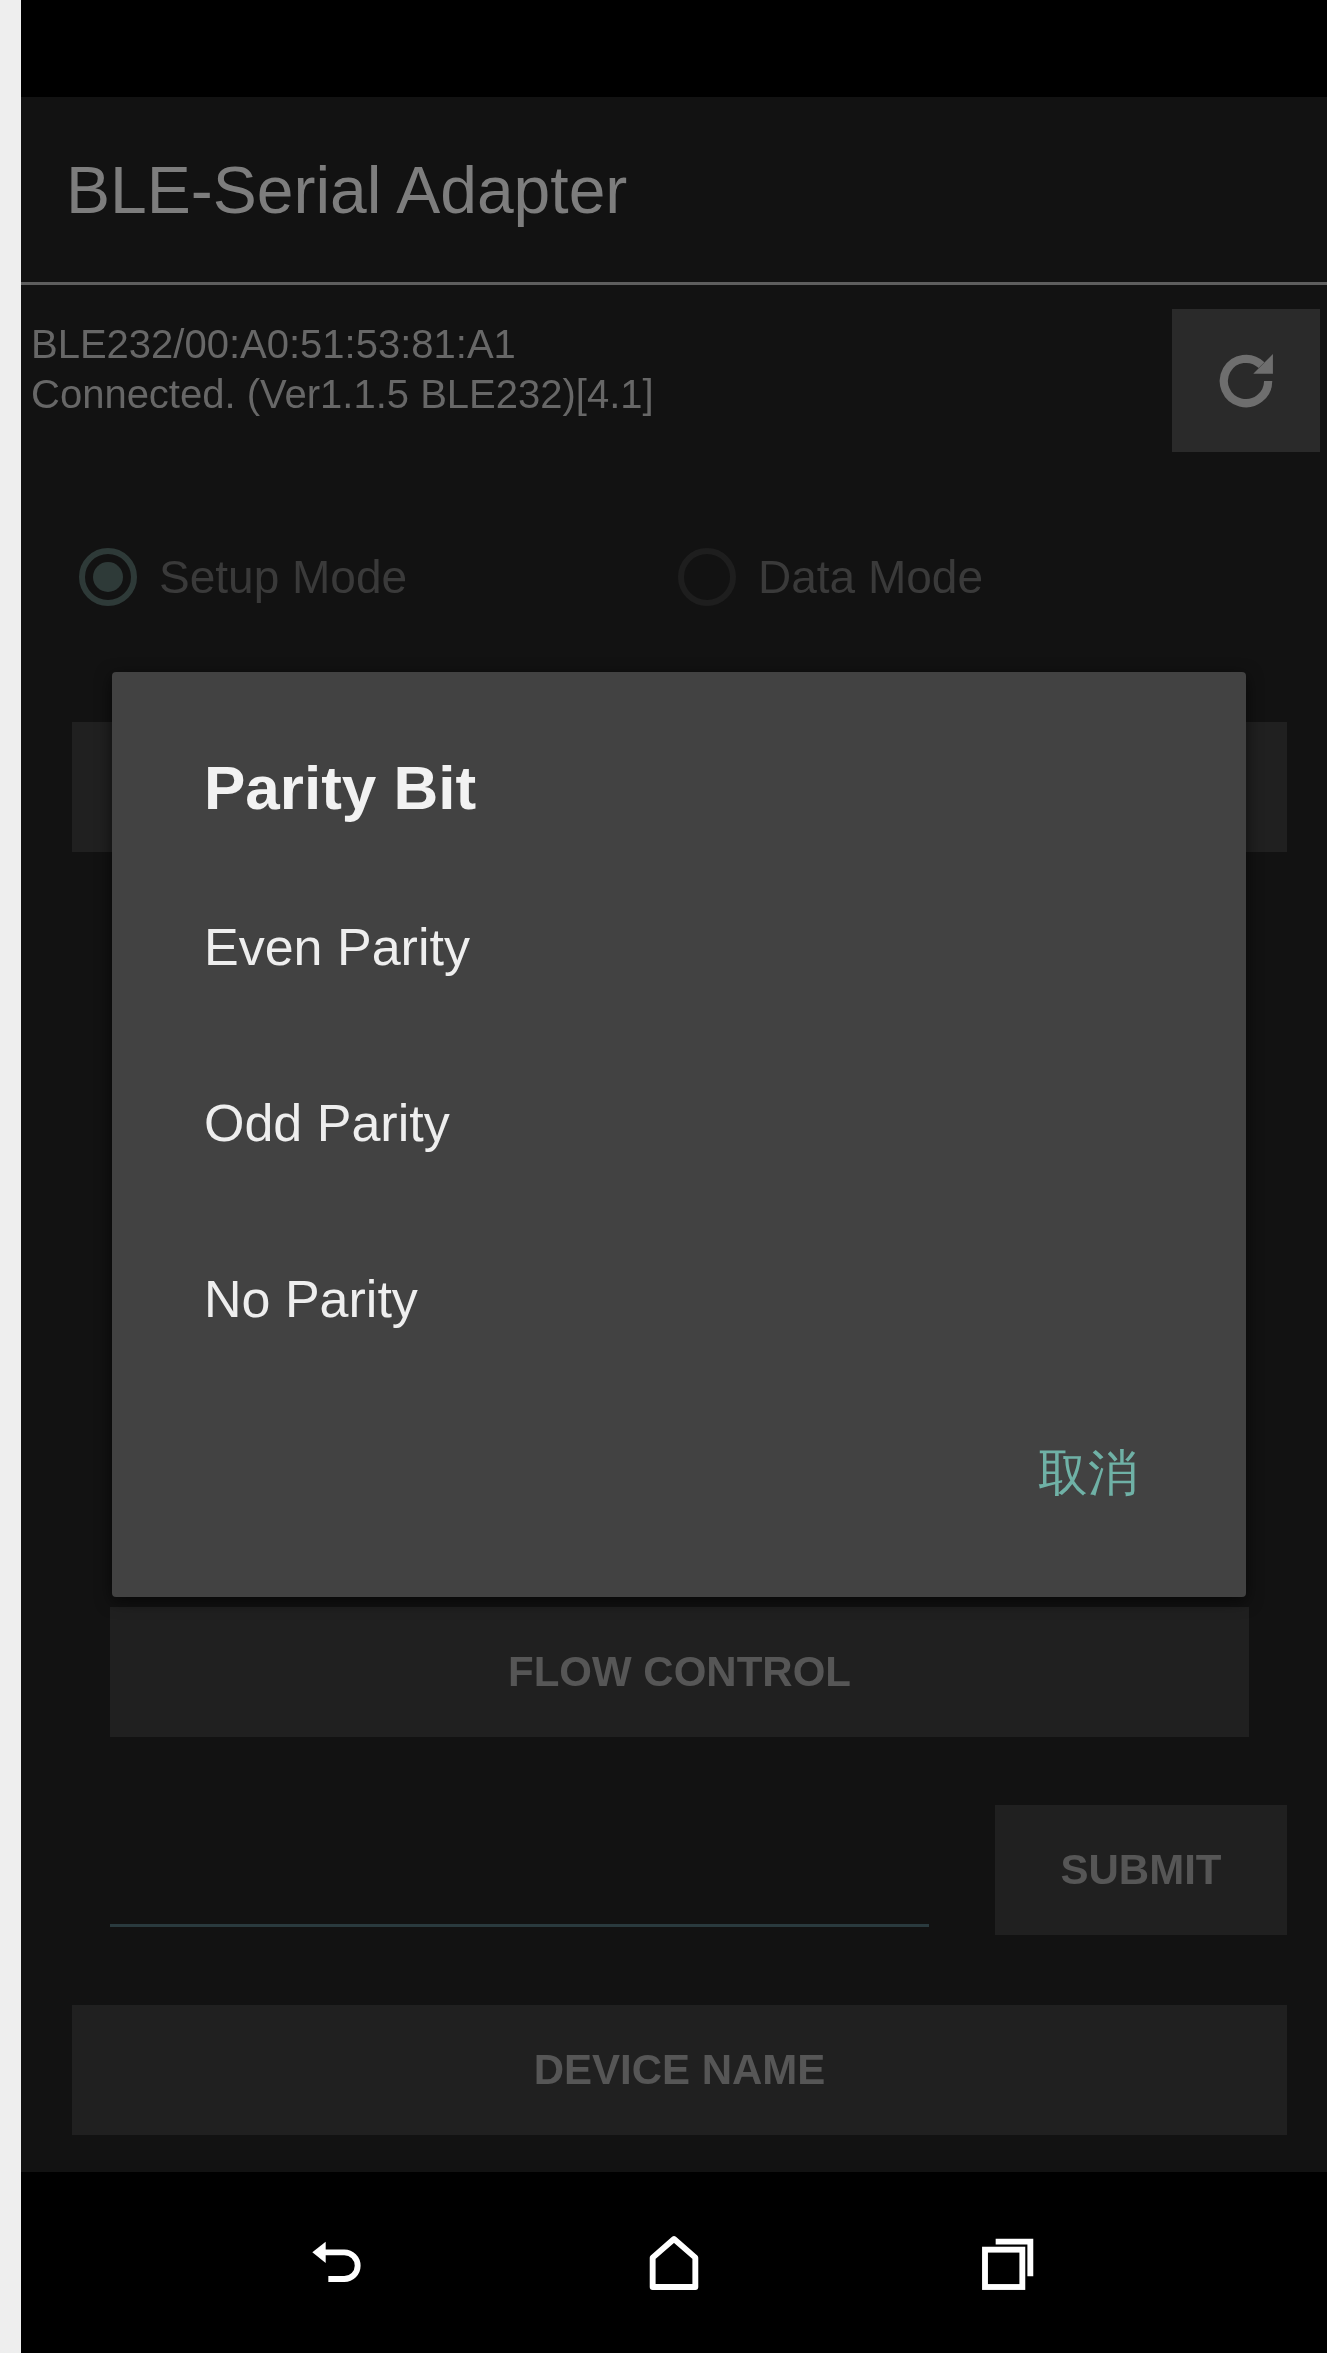 The image size is (1327, 2353). I want to click on connection-status: Connected. (Ver1.1.5 BLE232)[4.1], so click(342, 394).